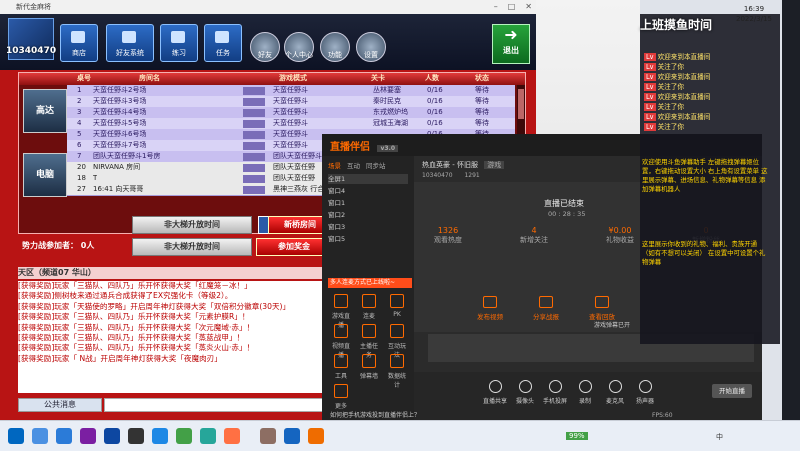 The height and width of the screenshot is (451, 800). Describe the element at coordinates (511, 44) in the screenshot. I see `exit-button: ➜ 退出` at that location.